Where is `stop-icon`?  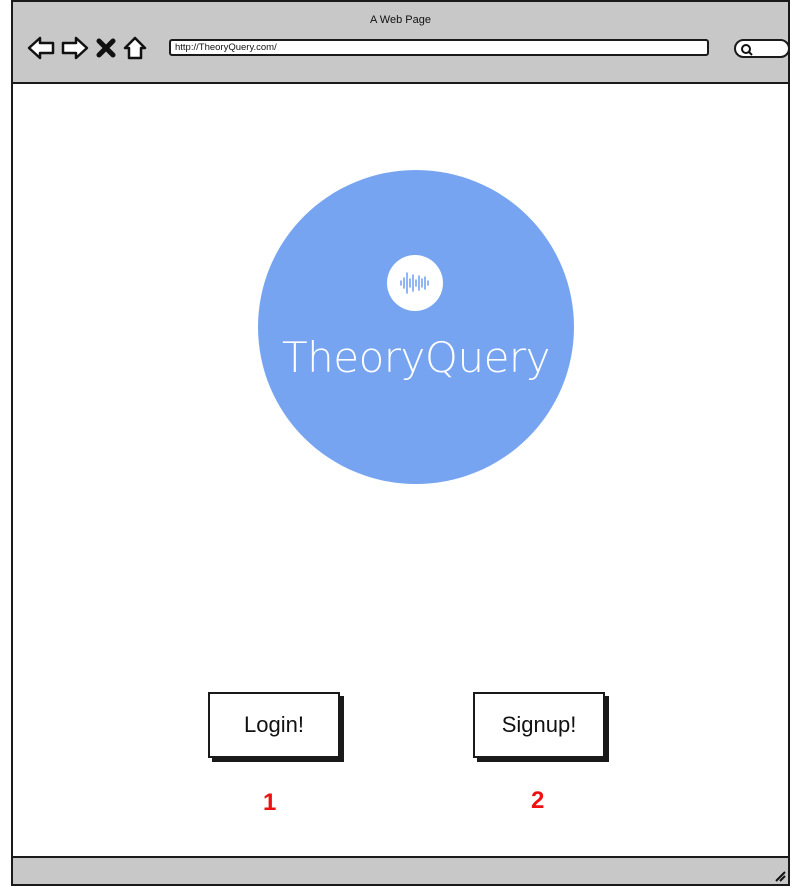
stop-icon is located at coordinates (106, 48).